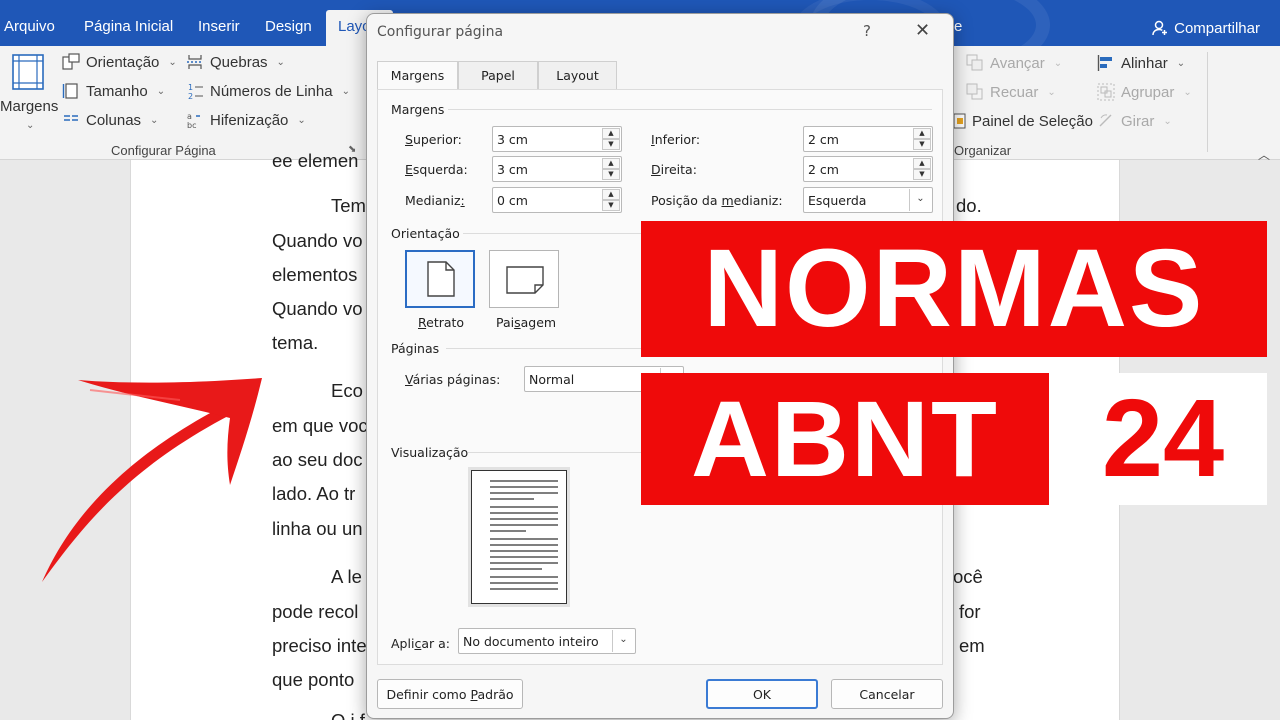 The width and height of the screenshot is (1280, 720). I want to click on tab-inserir: Inserir, so click(219, 26).